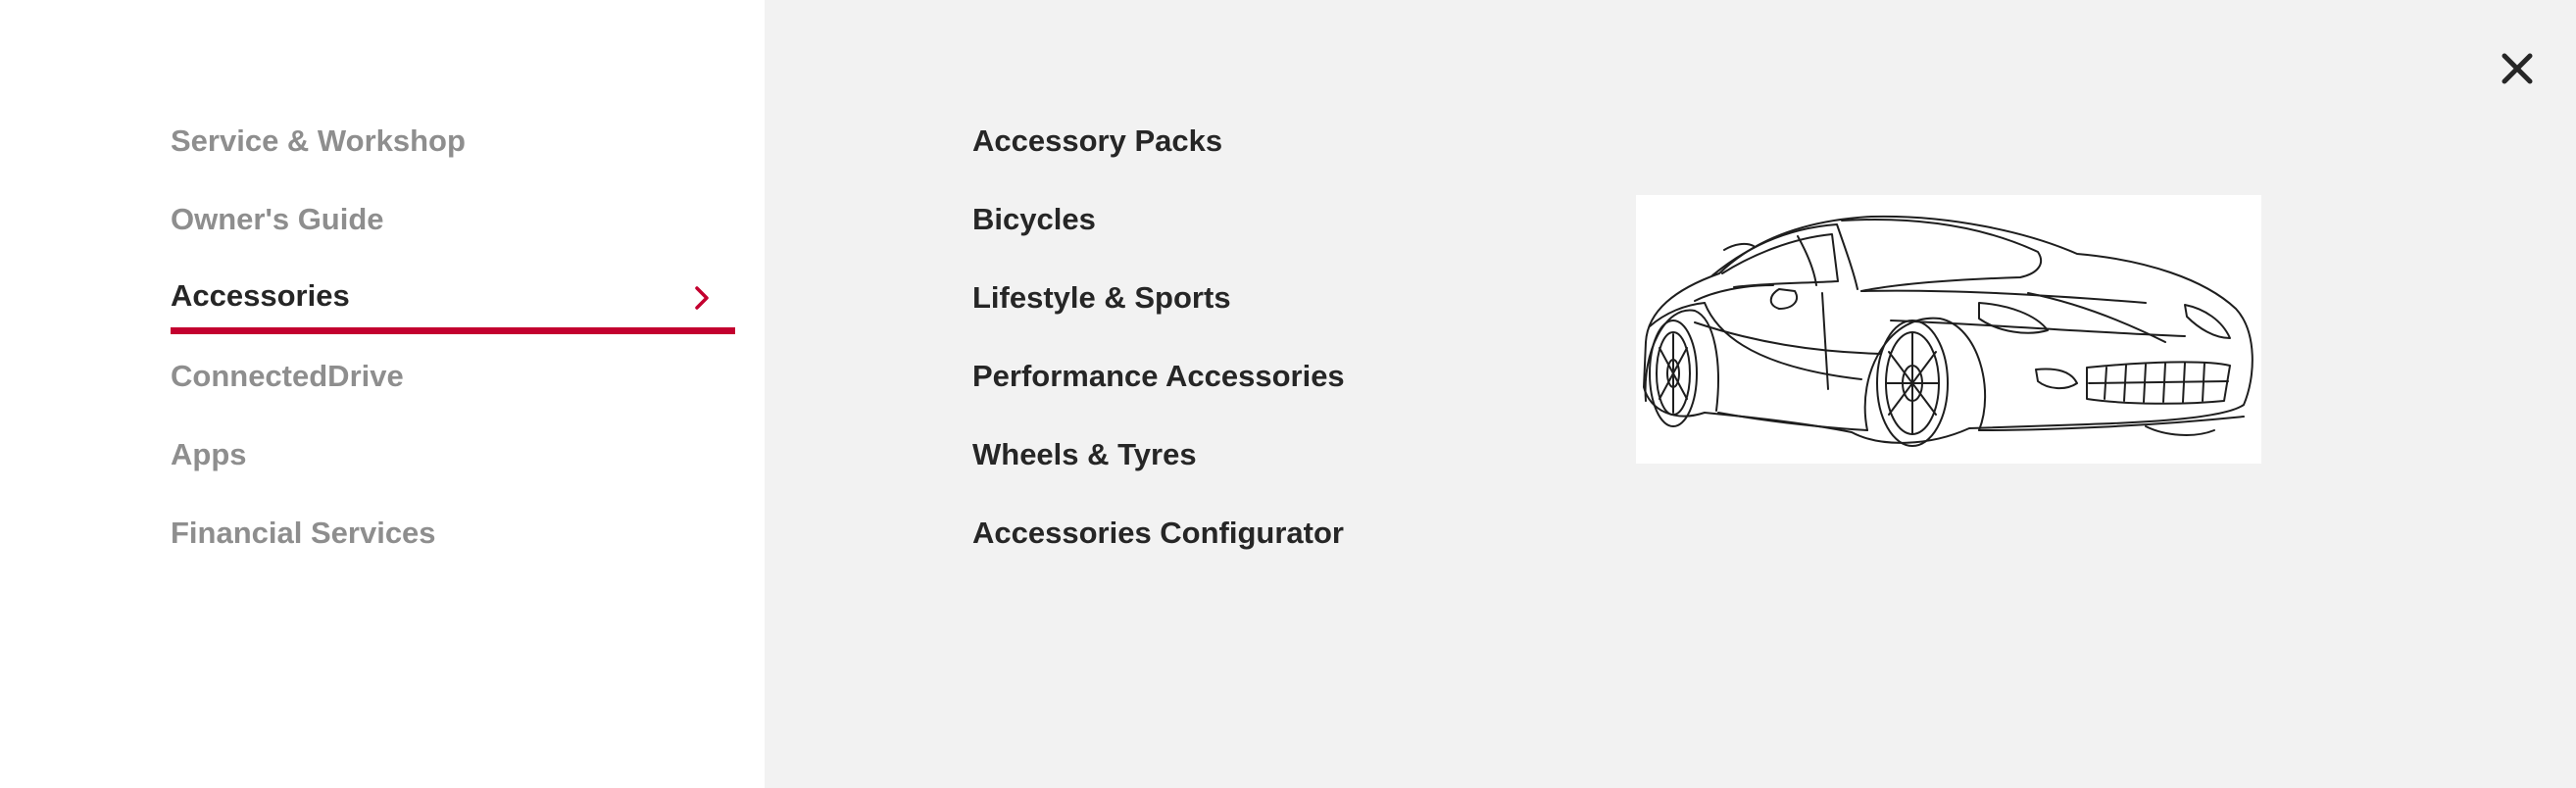 The height and width of the screenshot is (788, 2576). I want to click on primary-nav-item-label: ConnectedDrive, so click(287, 376).